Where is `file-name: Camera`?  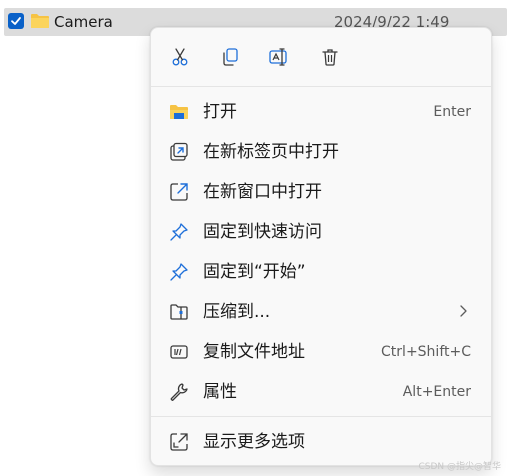
file-name: Camera is located at coordinates (83, 22).